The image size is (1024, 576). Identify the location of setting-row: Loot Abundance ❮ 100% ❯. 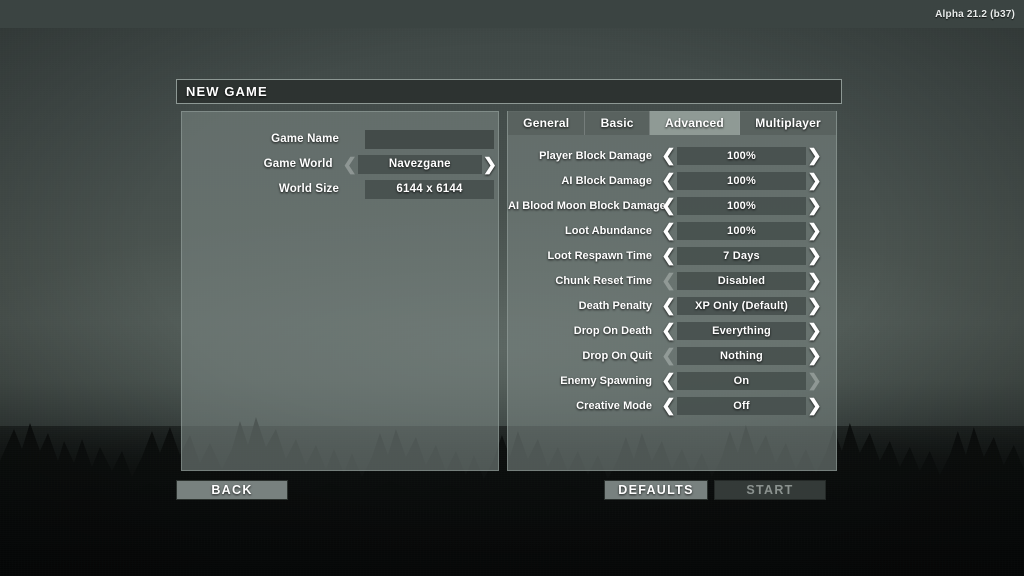
(672, 230).